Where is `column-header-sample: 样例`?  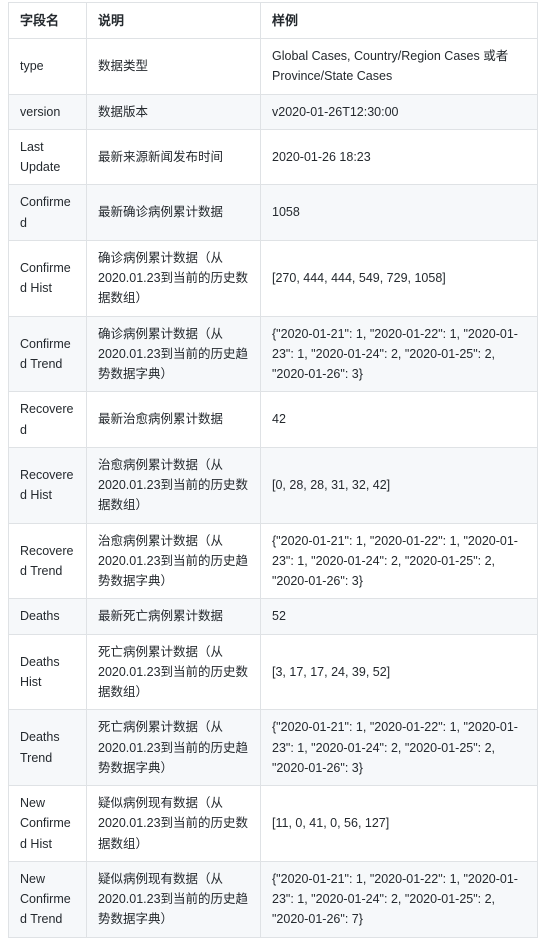
column-header-sample: 样例 is located at coordinates (399, 20).